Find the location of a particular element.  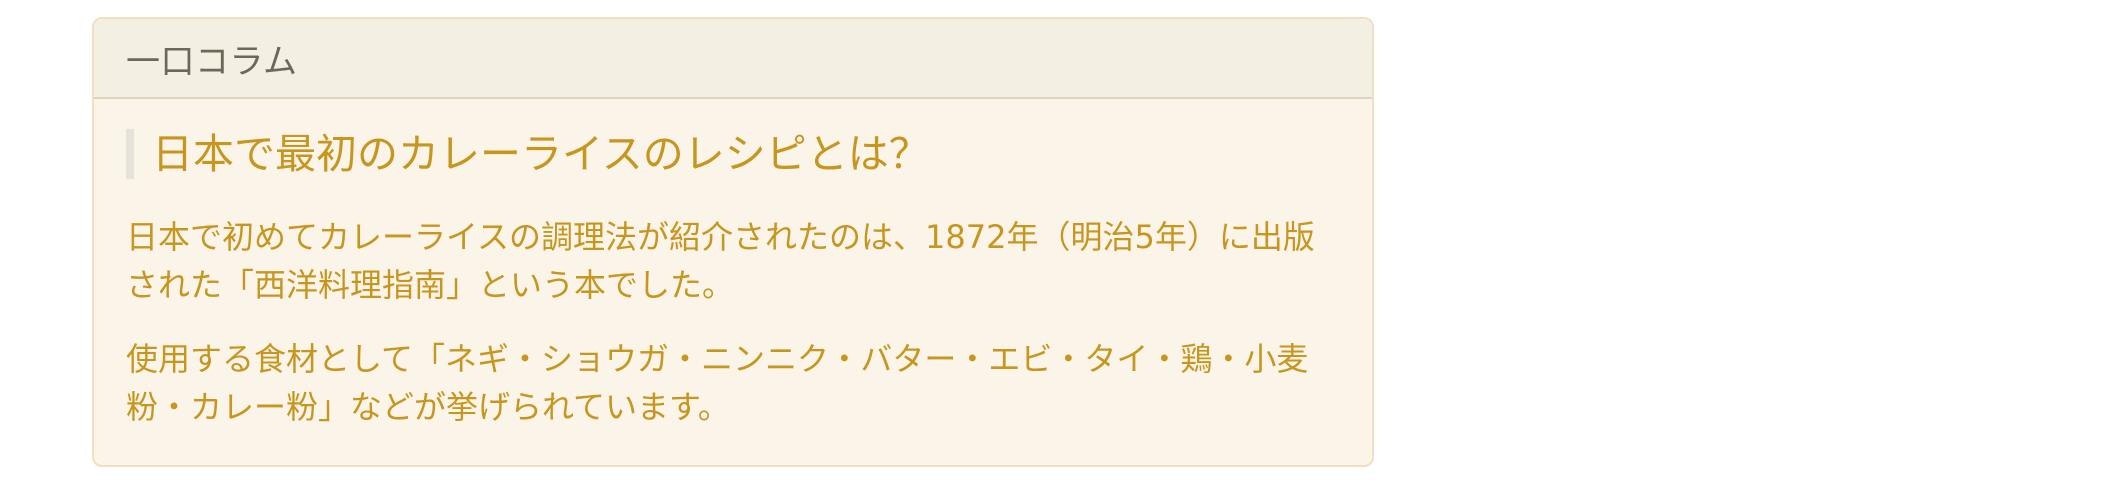

column-subheading: 日本で最初のカレーライスのレシピとは？ is located at coordinates (733, 154).